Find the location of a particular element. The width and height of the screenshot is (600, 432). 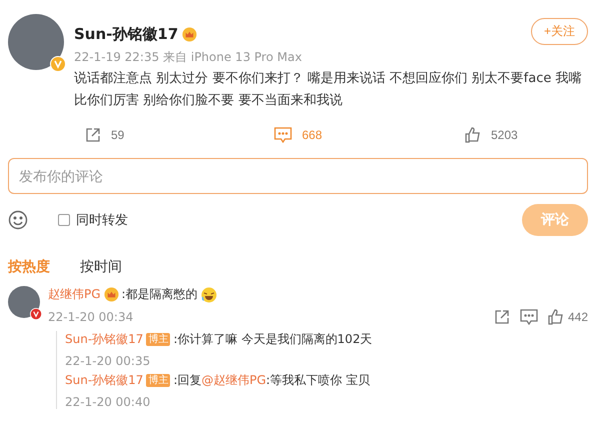

author-name: Sun-孙铭徽17 is located at coordinates (126, 34).